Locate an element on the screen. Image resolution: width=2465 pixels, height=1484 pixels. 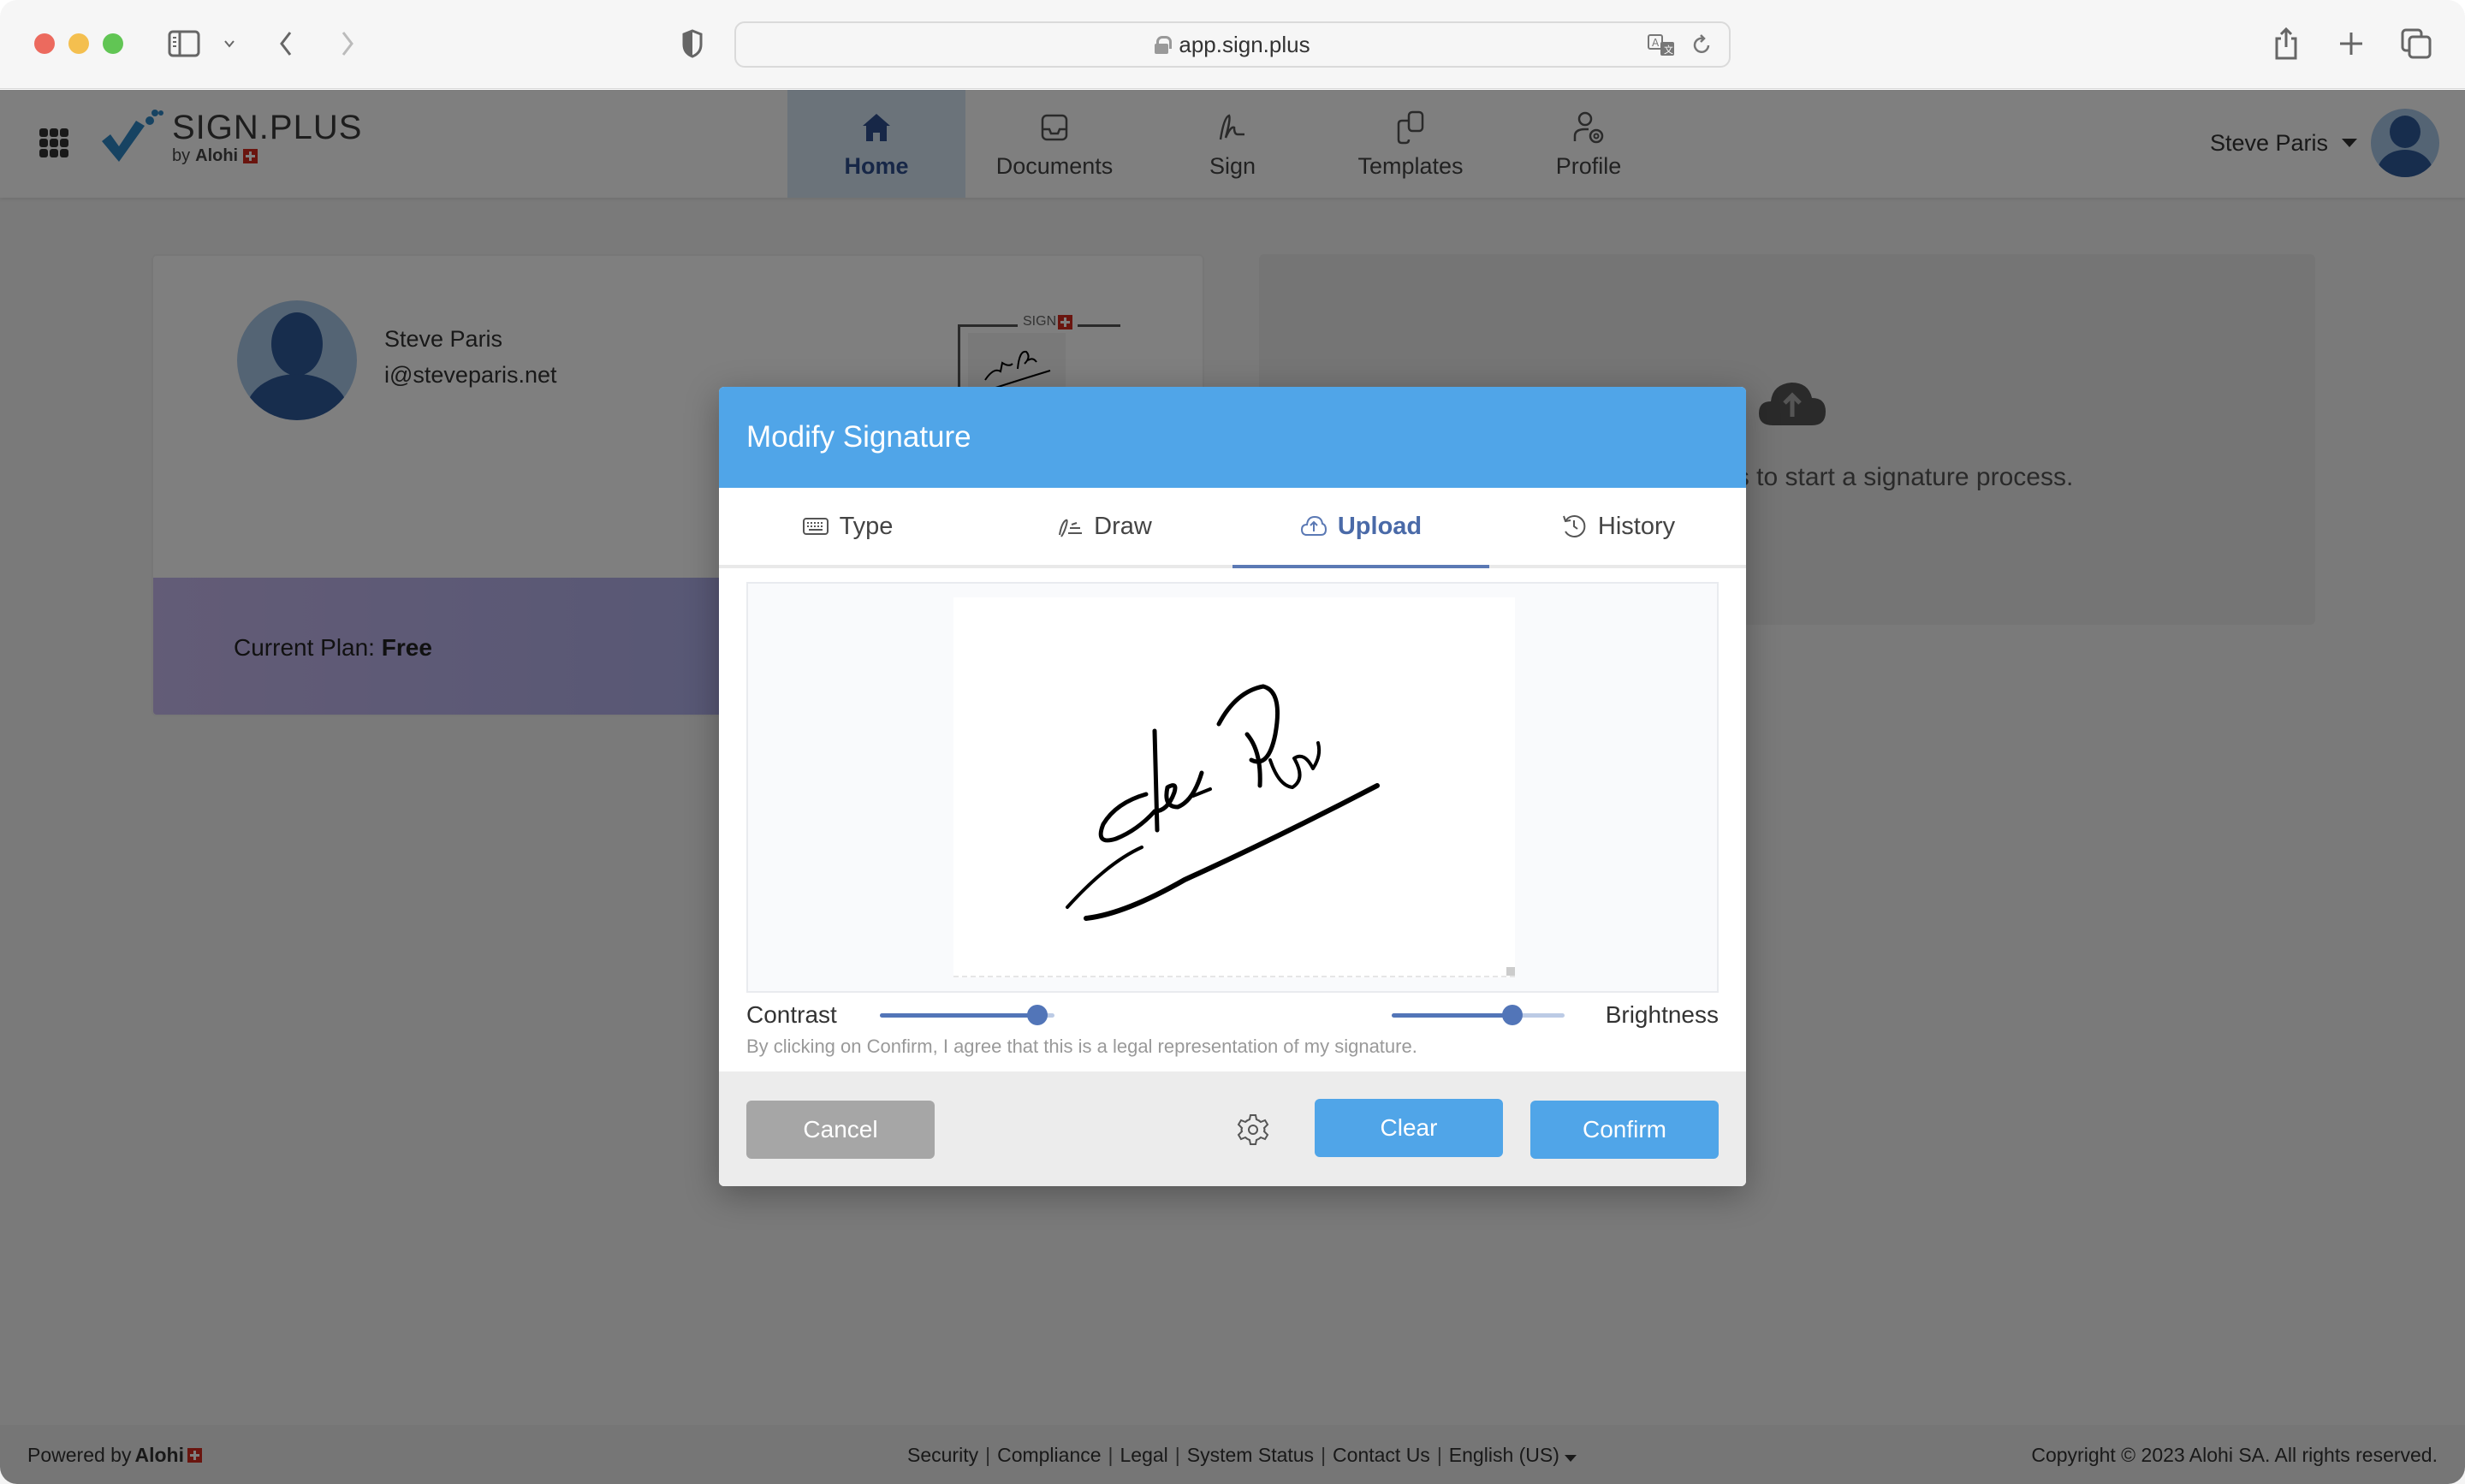
history-icon is located at coordinates (1574, 526).